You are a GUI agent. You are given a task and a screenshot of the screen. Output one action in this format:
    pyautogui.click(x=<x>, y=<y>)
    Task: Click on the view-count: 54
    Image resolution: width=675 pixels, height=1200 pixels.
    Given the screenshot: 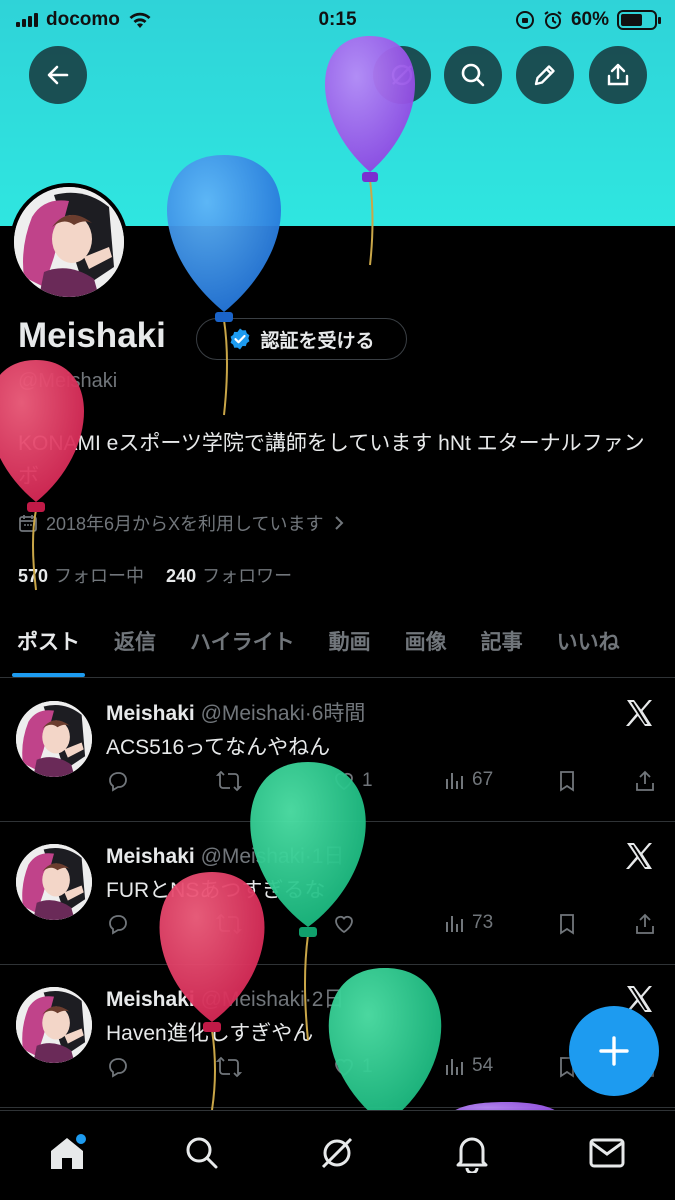 What is the action you would take?
    pyautogui.click(x=483, y=1065)
    